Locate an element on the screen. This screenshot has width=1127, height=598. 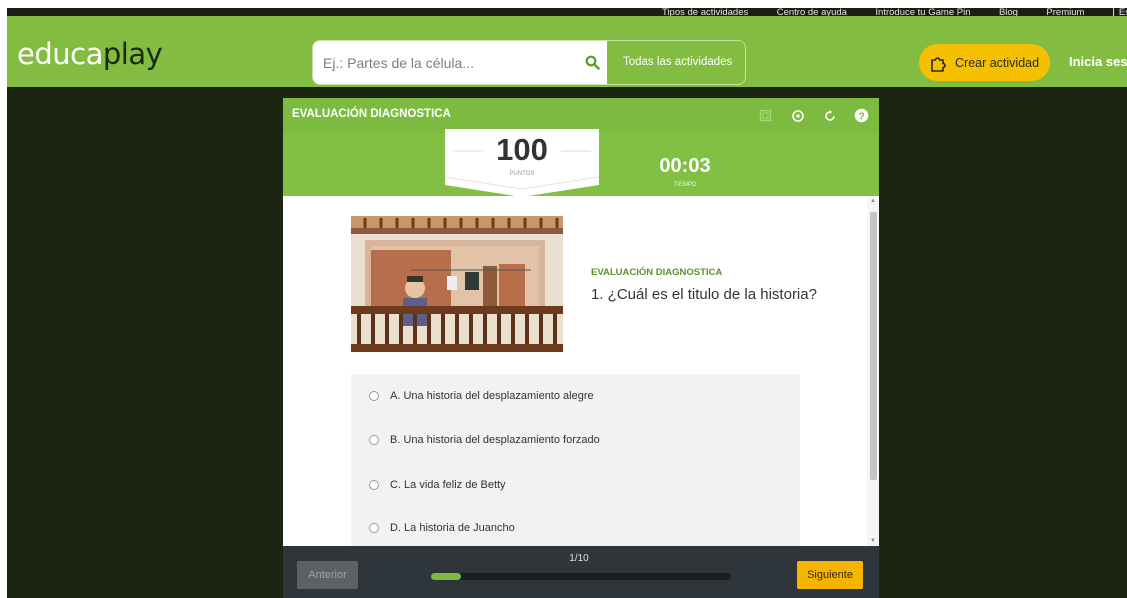
score-label: PUNTOS is located at coordinates (522, 174).